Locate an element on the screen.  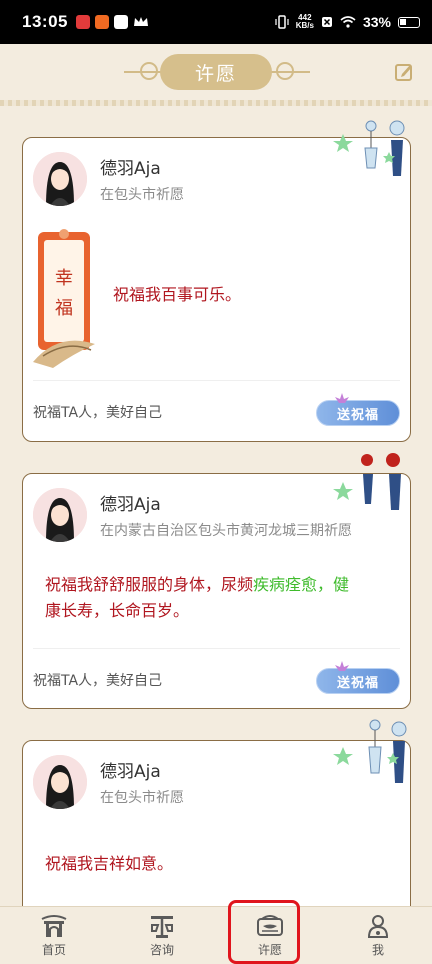
tab-home: 首页 is located at coordinates (54, 935).